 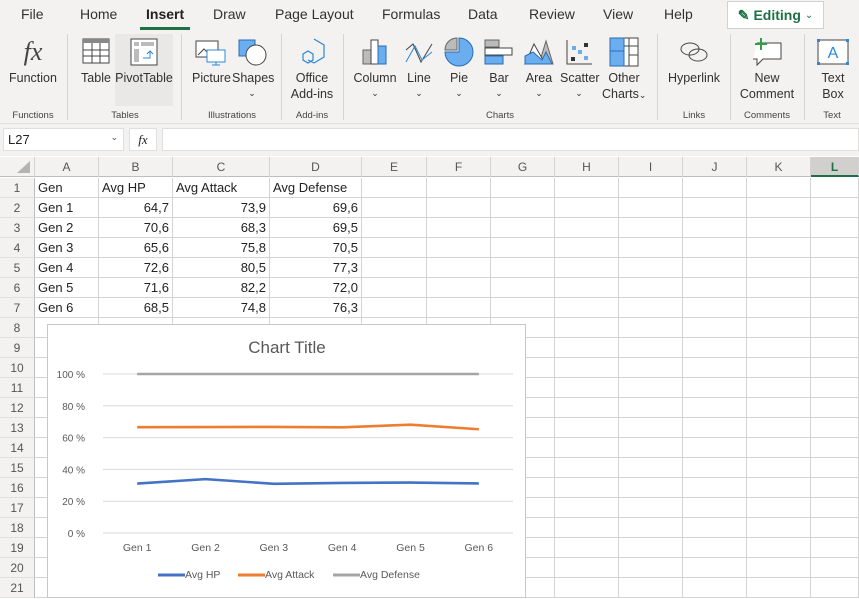 I want to click on cell-d1: Avg Defense, so click(x=316, y=188).